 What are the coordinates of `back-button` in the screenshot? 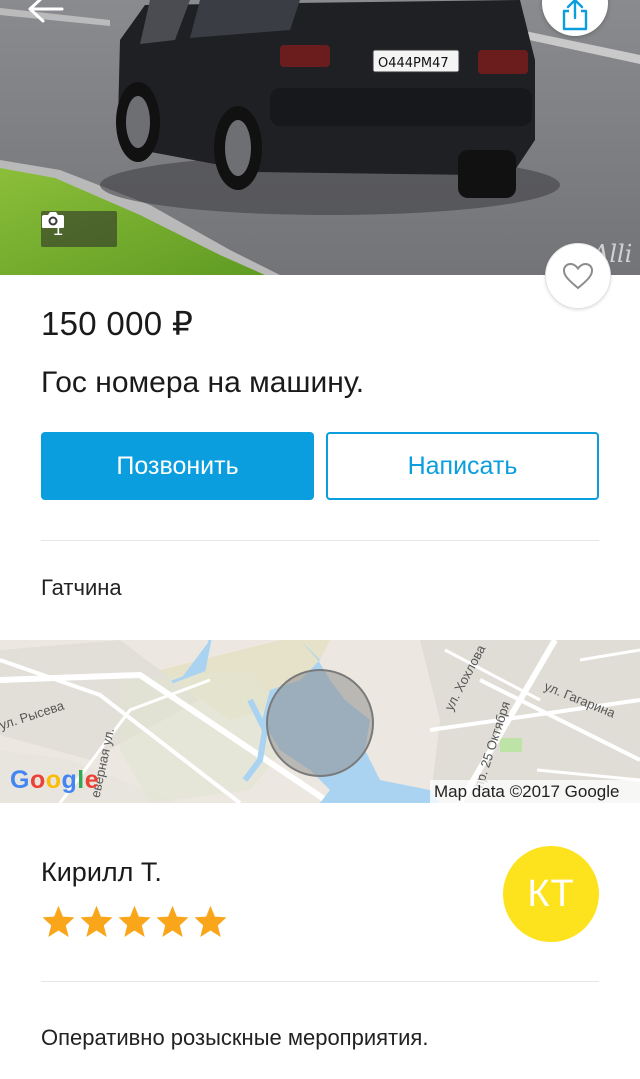 It's located at (52, 17).